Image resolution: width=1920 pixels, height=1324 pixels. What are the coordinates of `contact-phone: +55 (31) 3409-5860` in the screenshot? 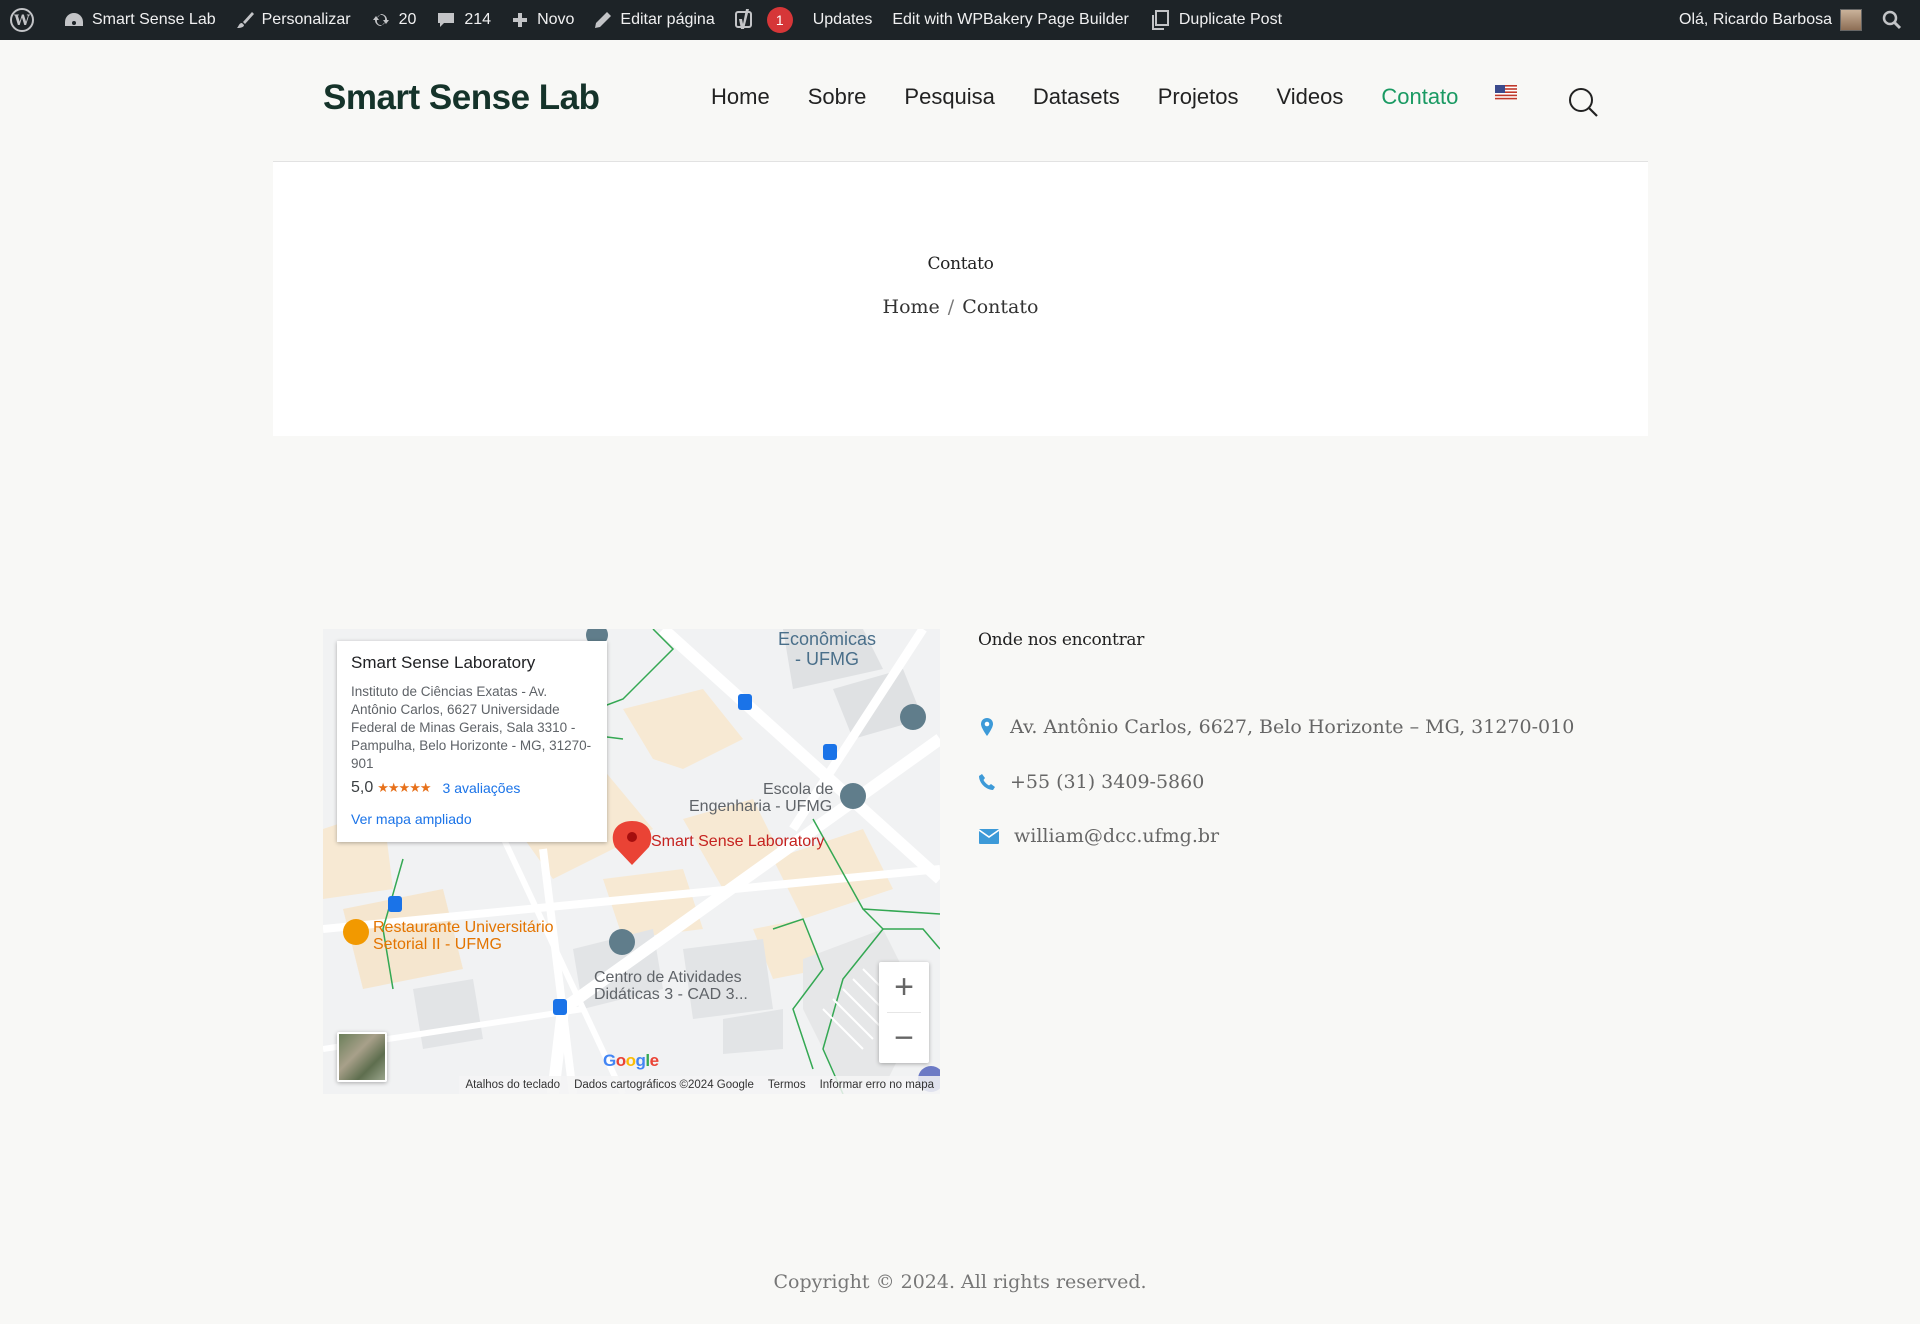 It's located at (1091, 782).